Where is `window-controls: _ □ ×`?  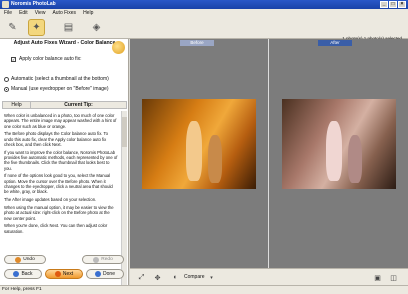
window-controls: _ □ × is located at coordinates (393, 4).